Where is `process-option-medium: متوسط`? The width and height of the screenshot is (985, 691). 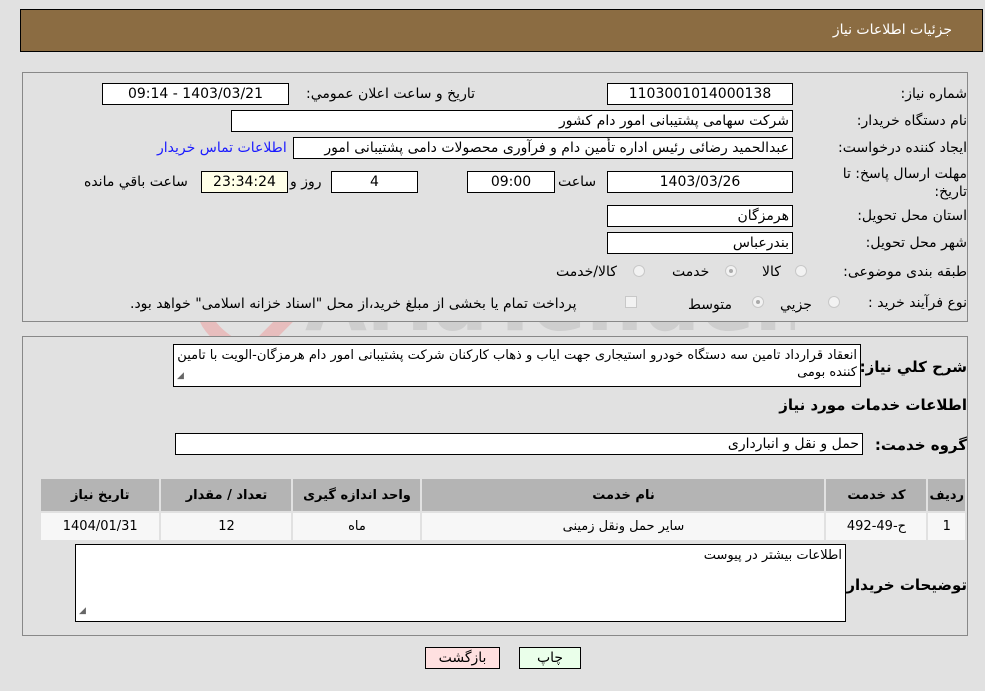
process-option-medium: متوسط is located at coordinates (710, 305).